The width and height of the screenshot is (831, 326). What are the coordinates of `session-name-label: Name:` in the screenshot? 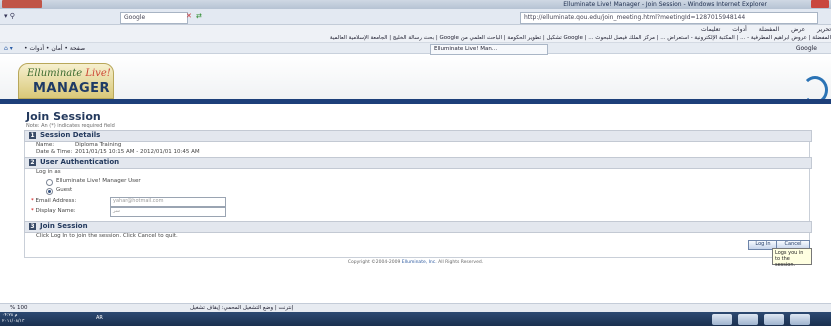 It's located at (45, 145).